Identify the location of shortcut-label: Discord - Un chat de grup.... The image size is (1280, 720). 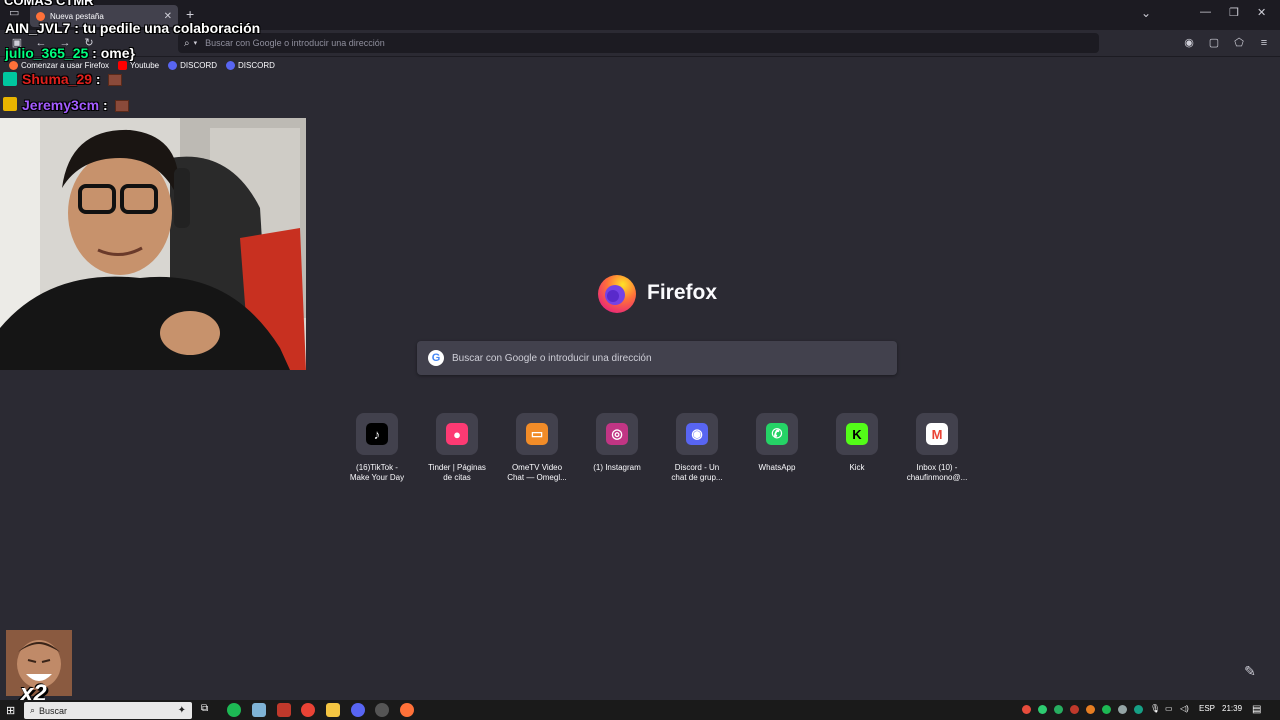
(697, 472).